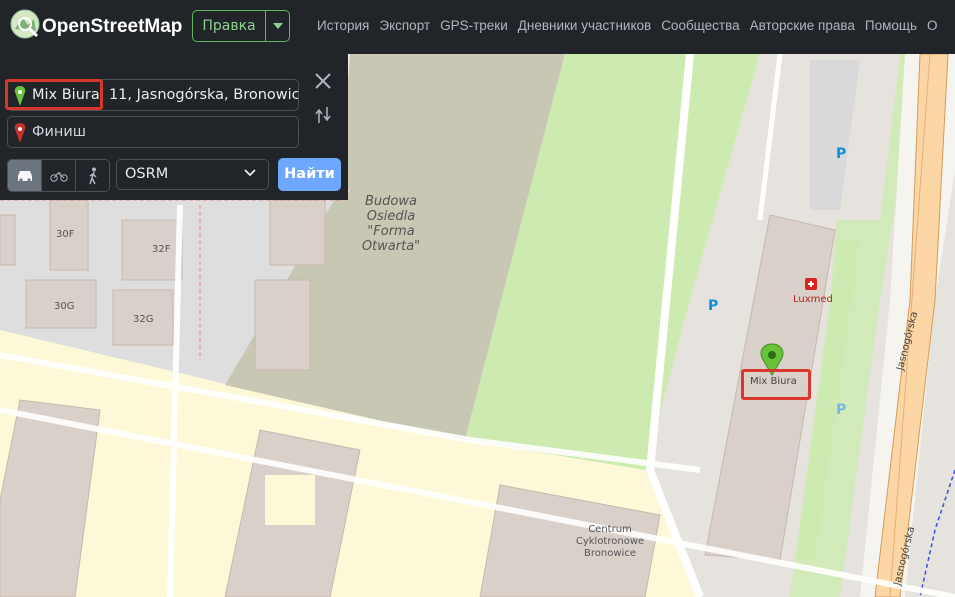 Image resolution: width=955 pixels, height=597 pixels. I want to click on building-label-32f: 32F, so click(161, 249).